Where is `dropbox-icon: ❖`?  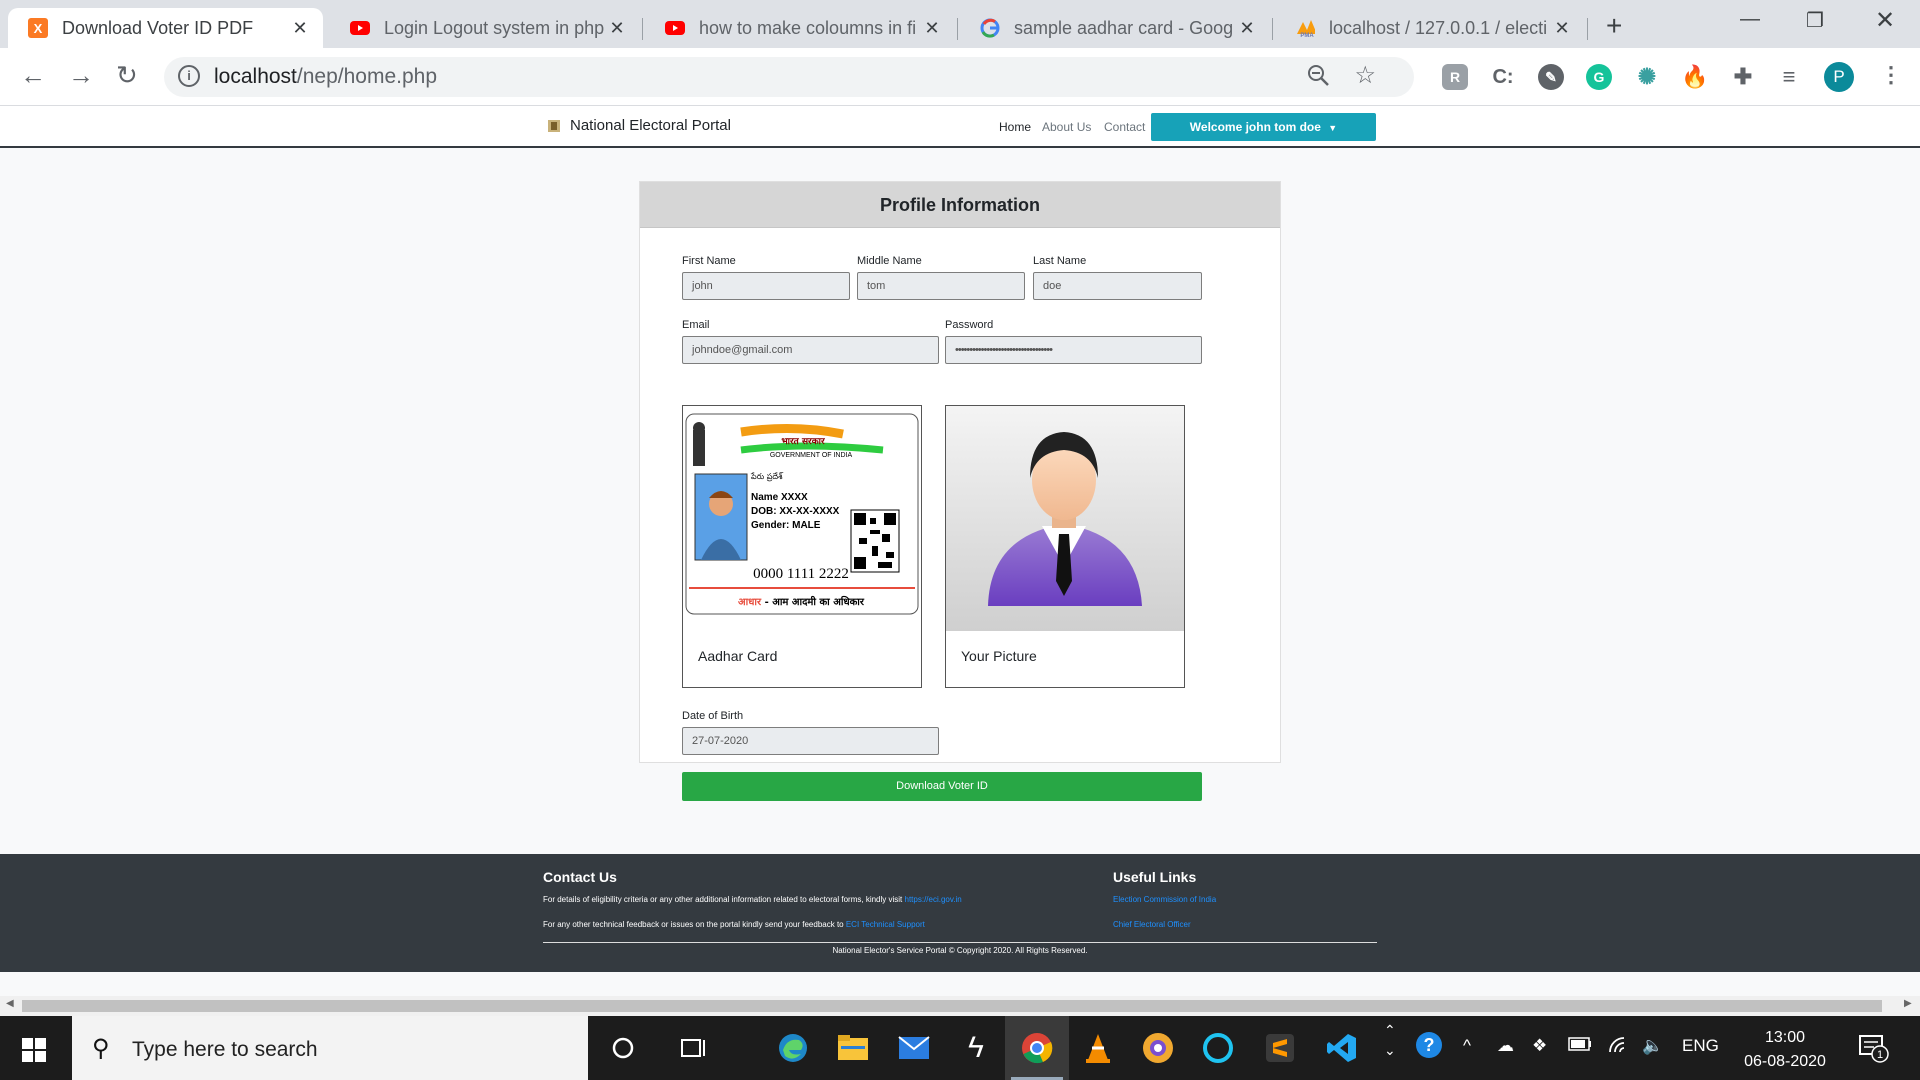
dropbox-icon: ❖ is located at coordinates (1539, 1046).